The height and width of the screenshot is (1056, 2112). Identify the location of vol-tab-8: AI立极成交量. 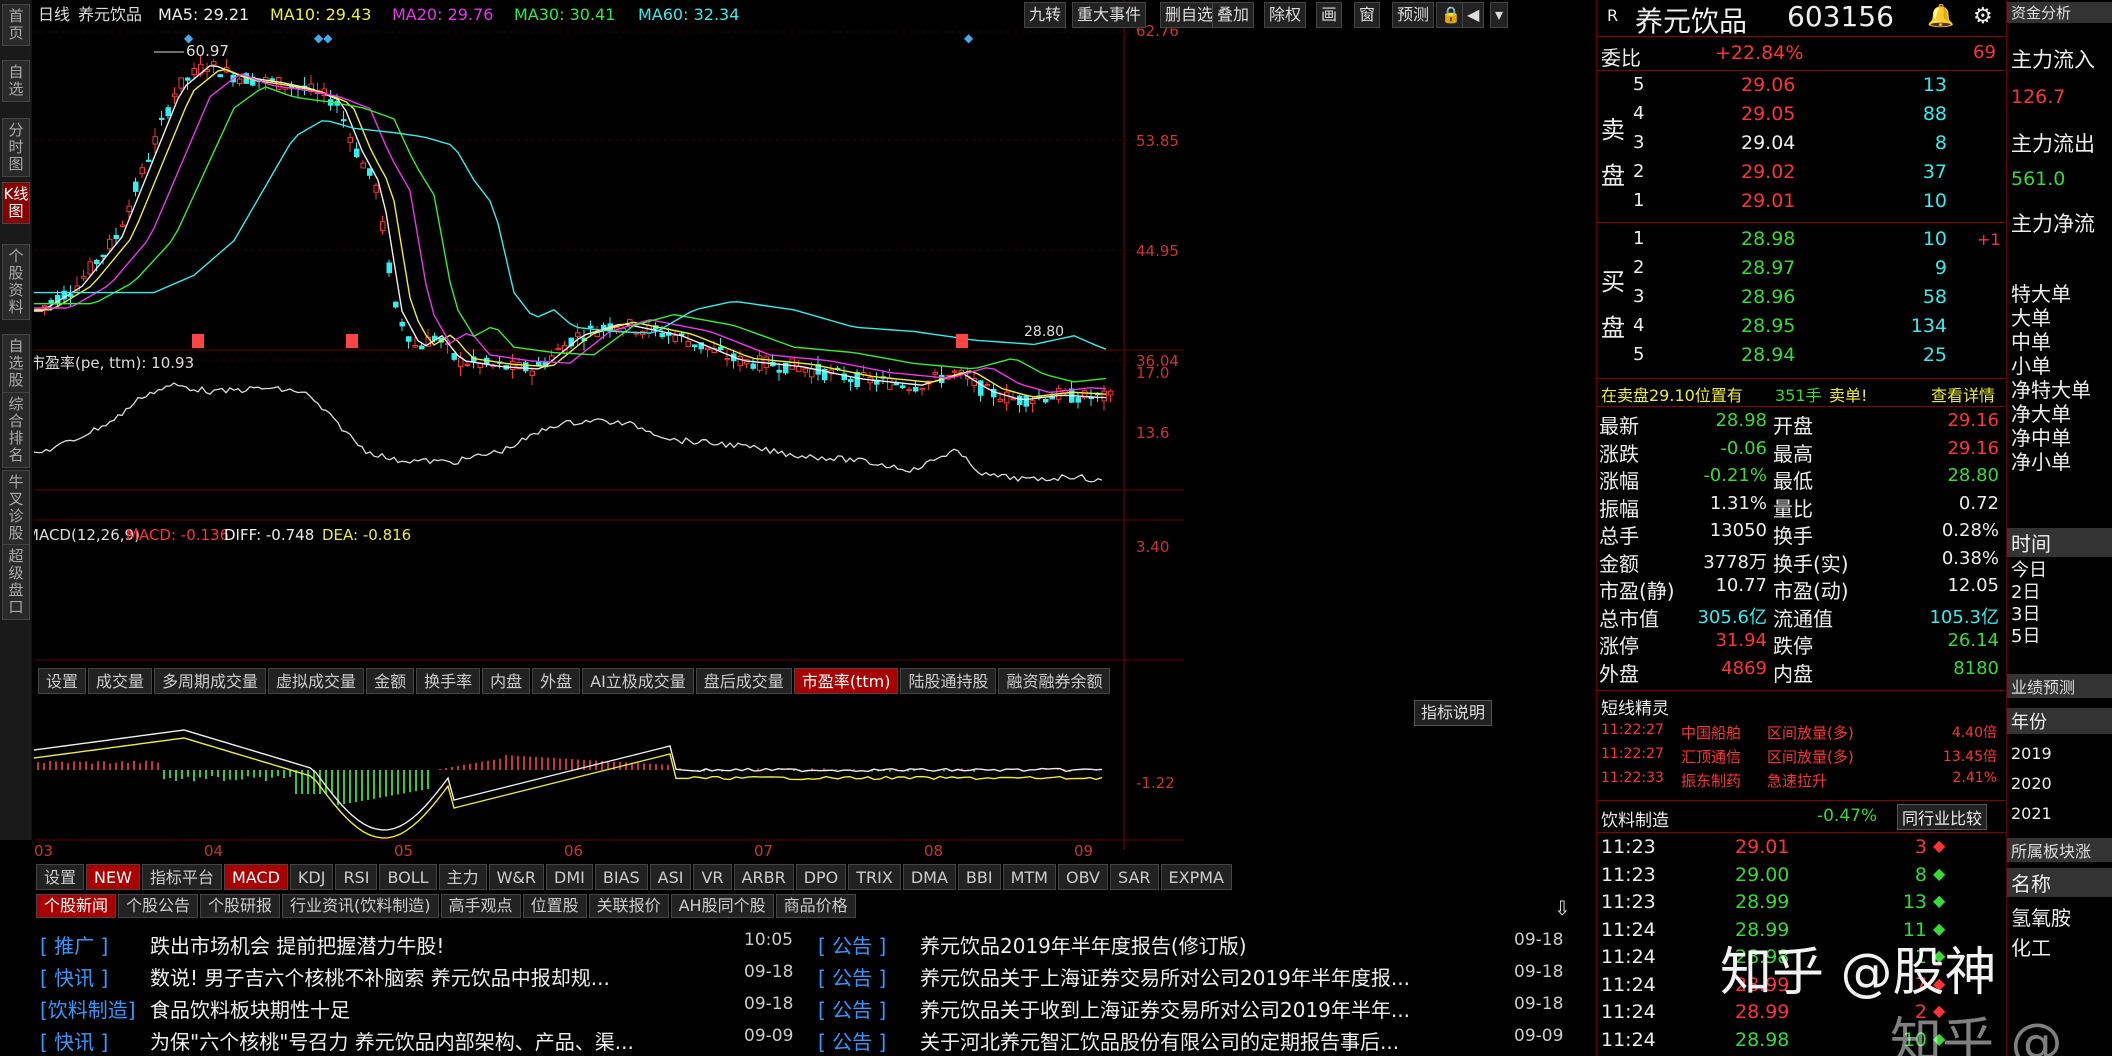
(638, 681).